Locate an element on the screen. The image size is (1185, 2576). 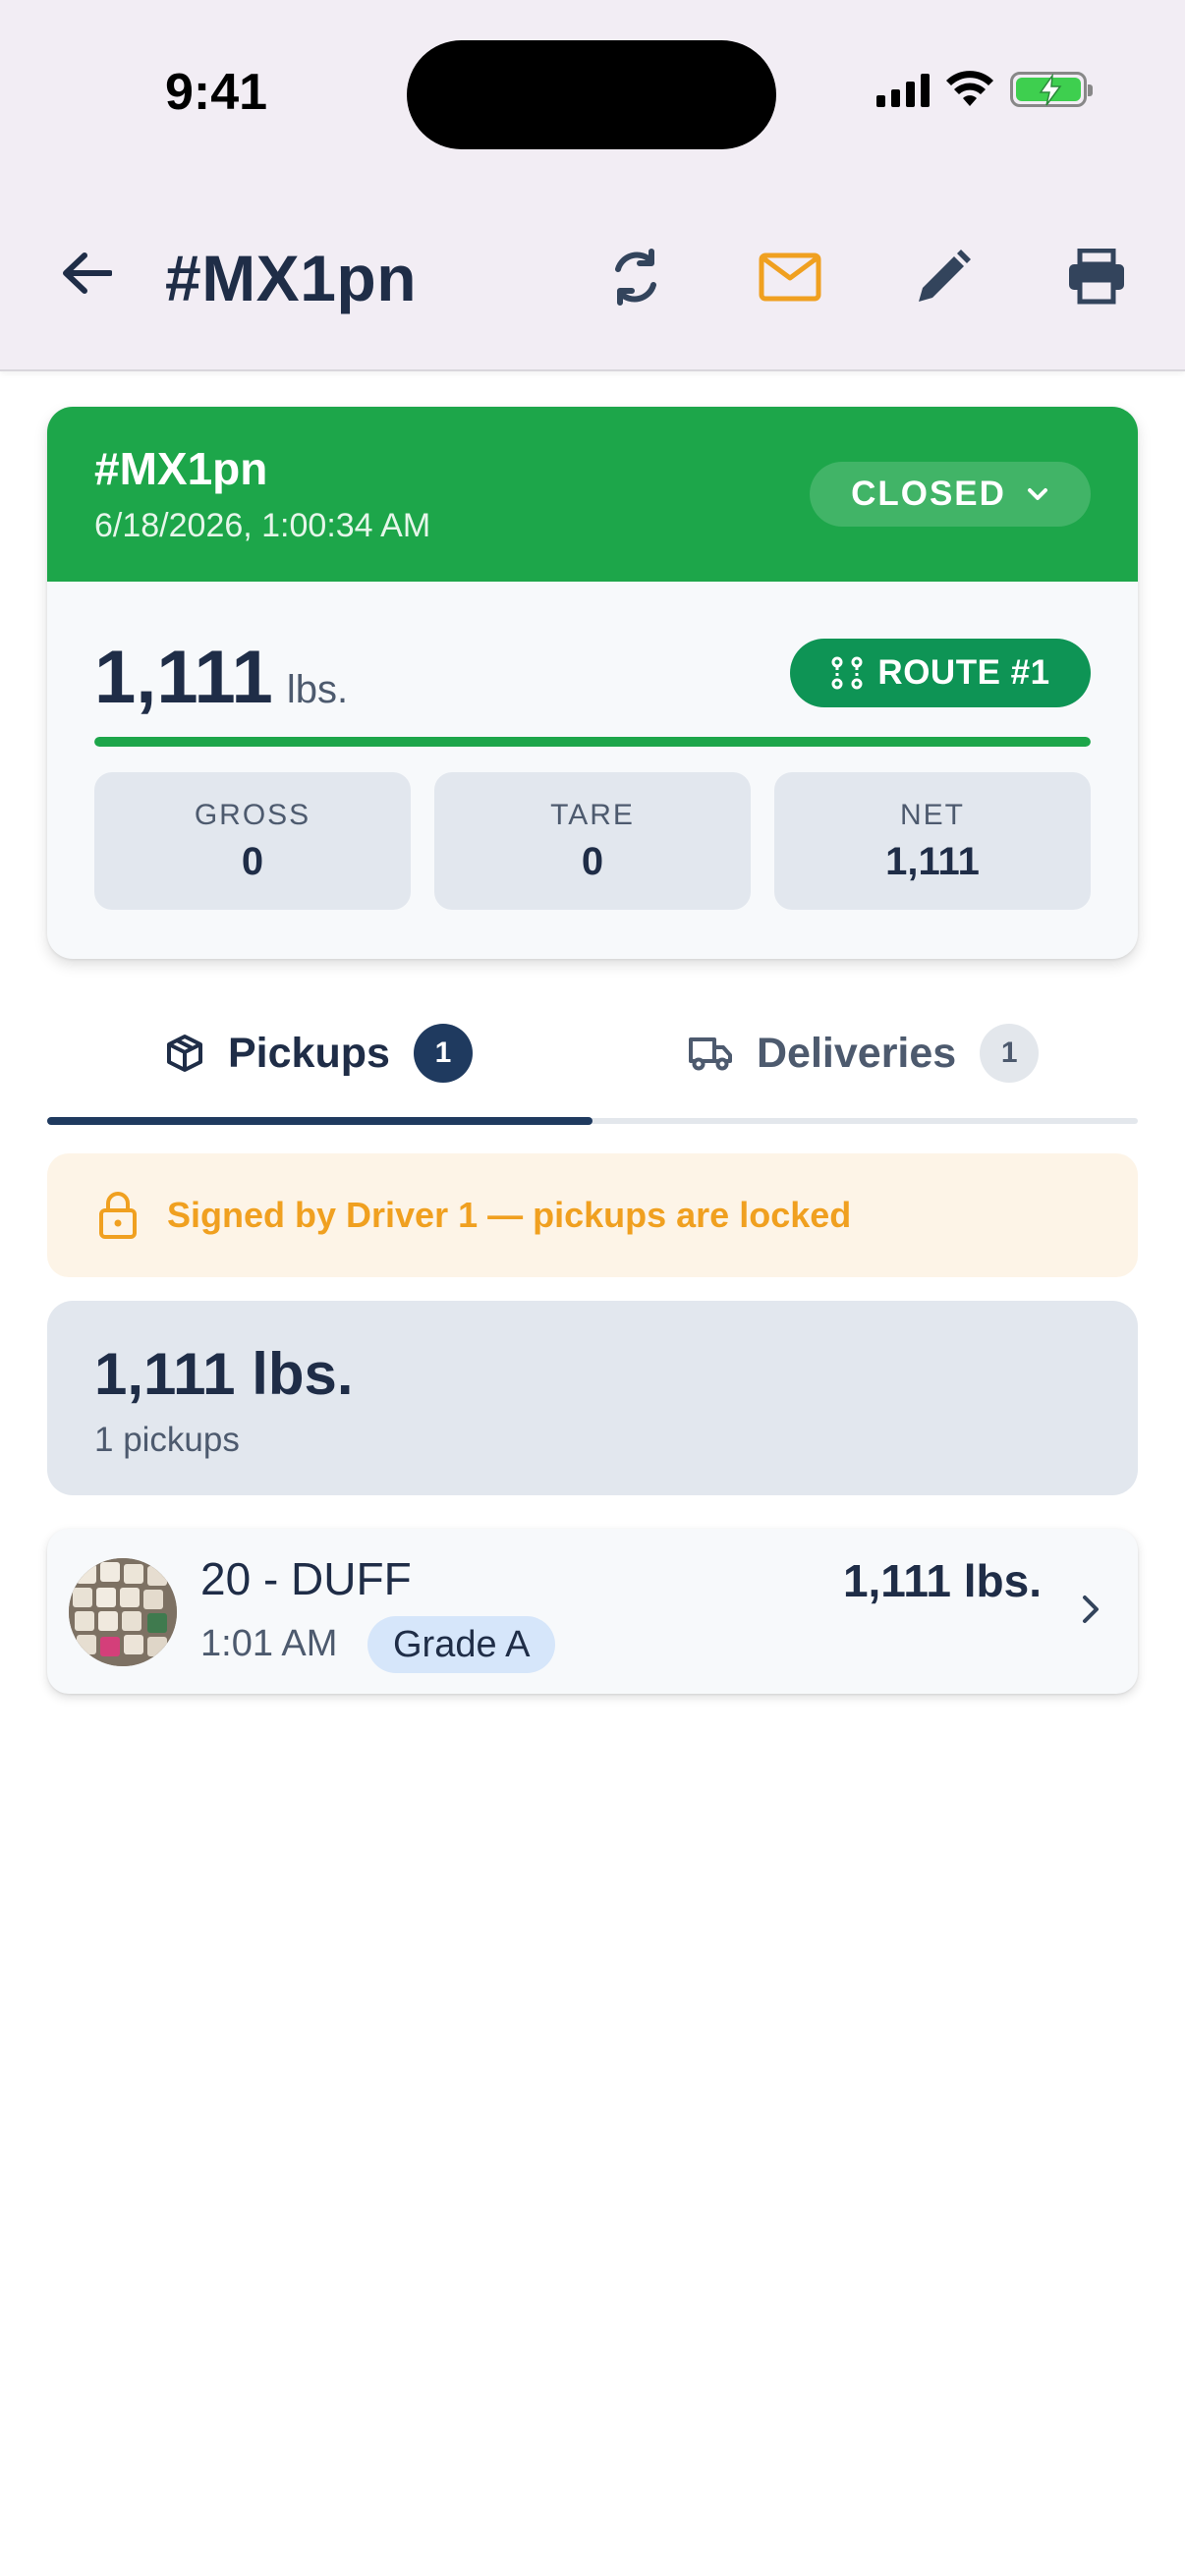
sync-button is located at coordinates (635, 277).